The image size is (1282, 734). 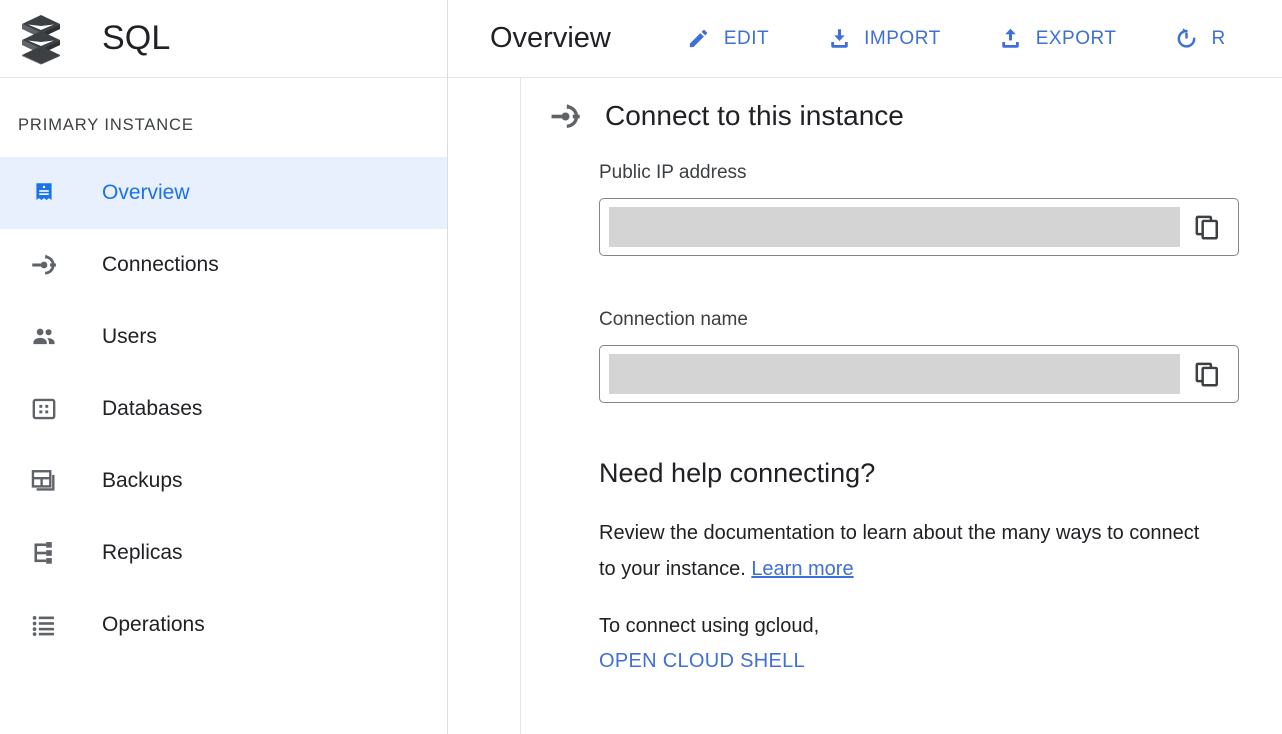 I want to click on sidebar-item-operations: Operations, so click(x=223, y=625).